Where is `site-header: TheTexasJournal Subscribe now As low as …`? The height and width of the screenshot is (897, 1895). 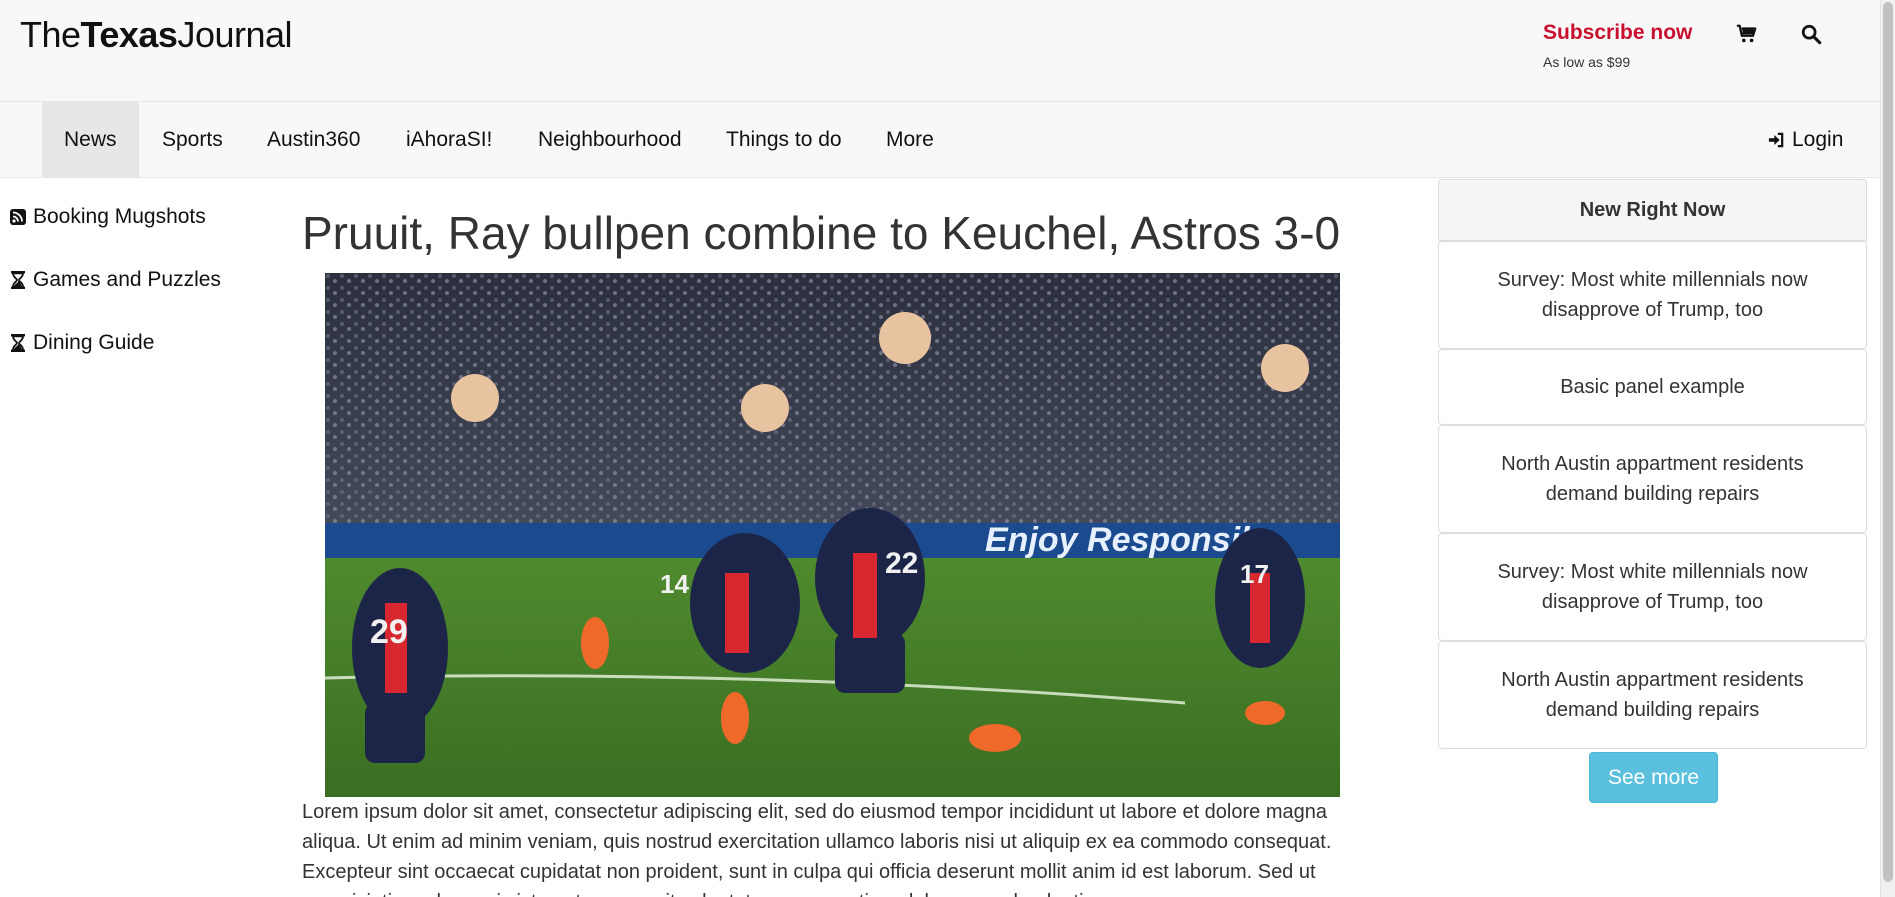 site-header: TheTexasJournal Subscribe now As low as … is located at coordinates (947, 51).